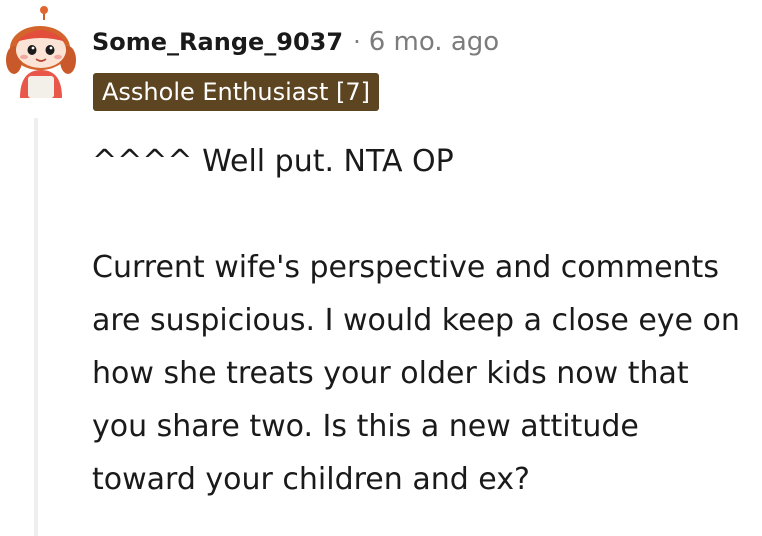 The height and width of the screenshot is (536, 762). Describe the element at coordinates (217, 42) in the screenshot. I see `username-link: Some_Range_9037` at that location.